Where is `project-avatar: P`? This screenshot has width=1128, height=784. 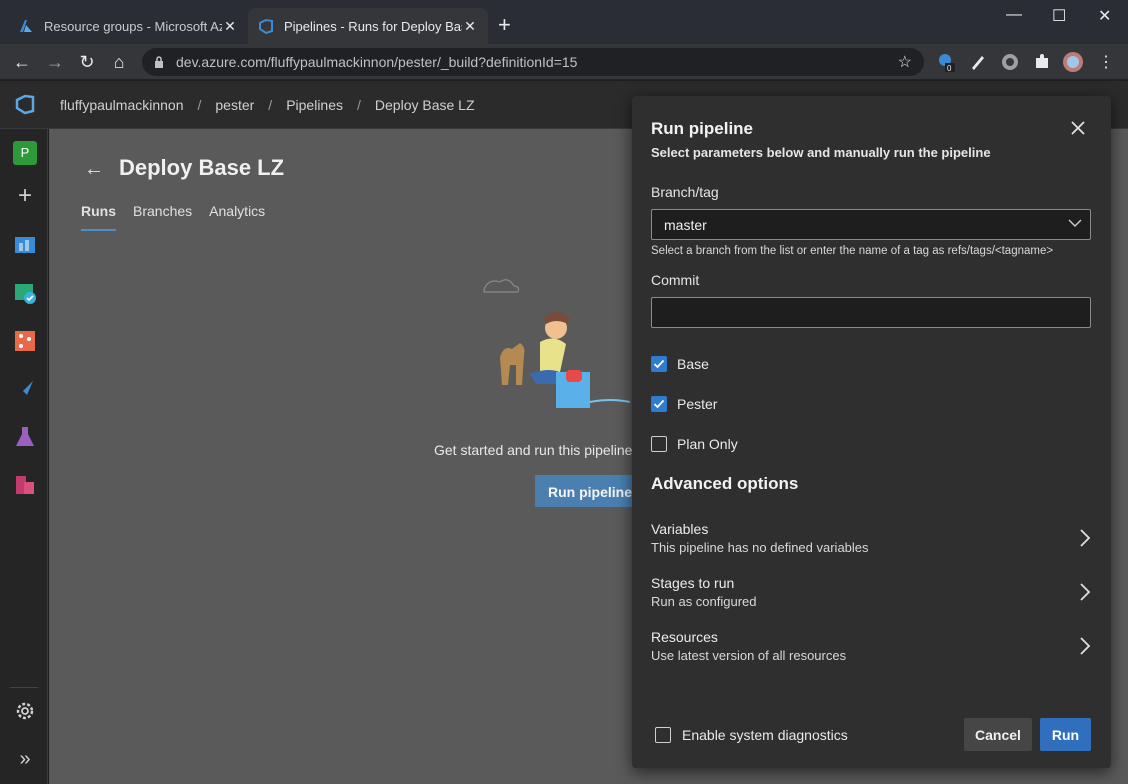
project-avatar: P is located at coordinates (25, 153).